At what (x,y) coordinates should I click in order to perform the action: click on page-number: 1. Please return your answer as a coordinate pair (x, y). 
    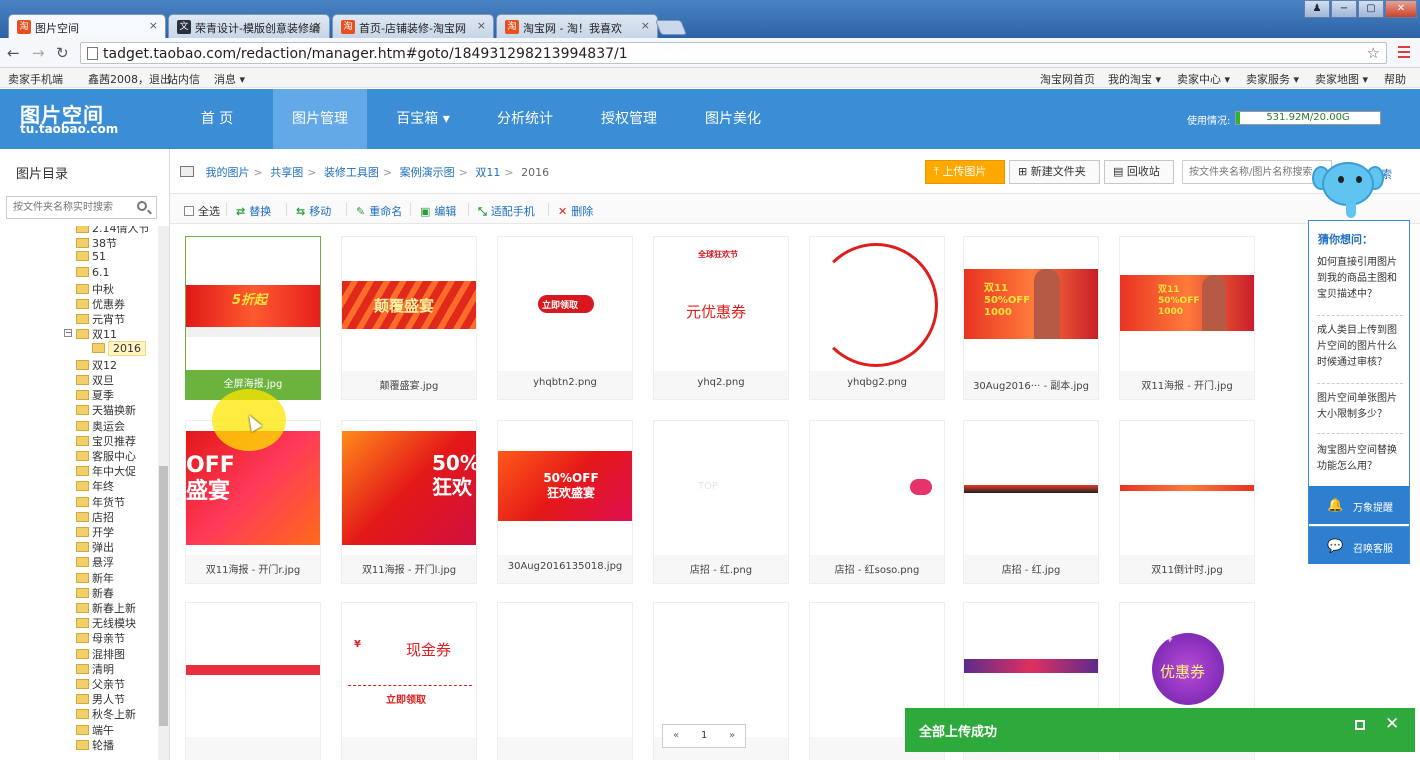
    Looking at the image, I should click on (704, 735).